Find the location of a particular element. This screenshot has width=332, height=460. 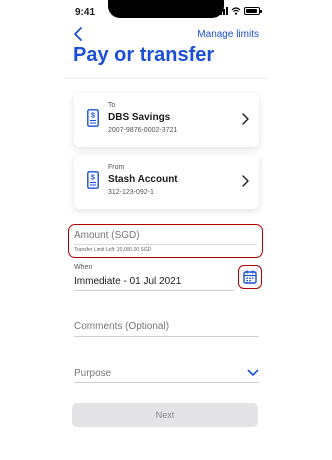

calendar-button is located at coordinates (250, 277).